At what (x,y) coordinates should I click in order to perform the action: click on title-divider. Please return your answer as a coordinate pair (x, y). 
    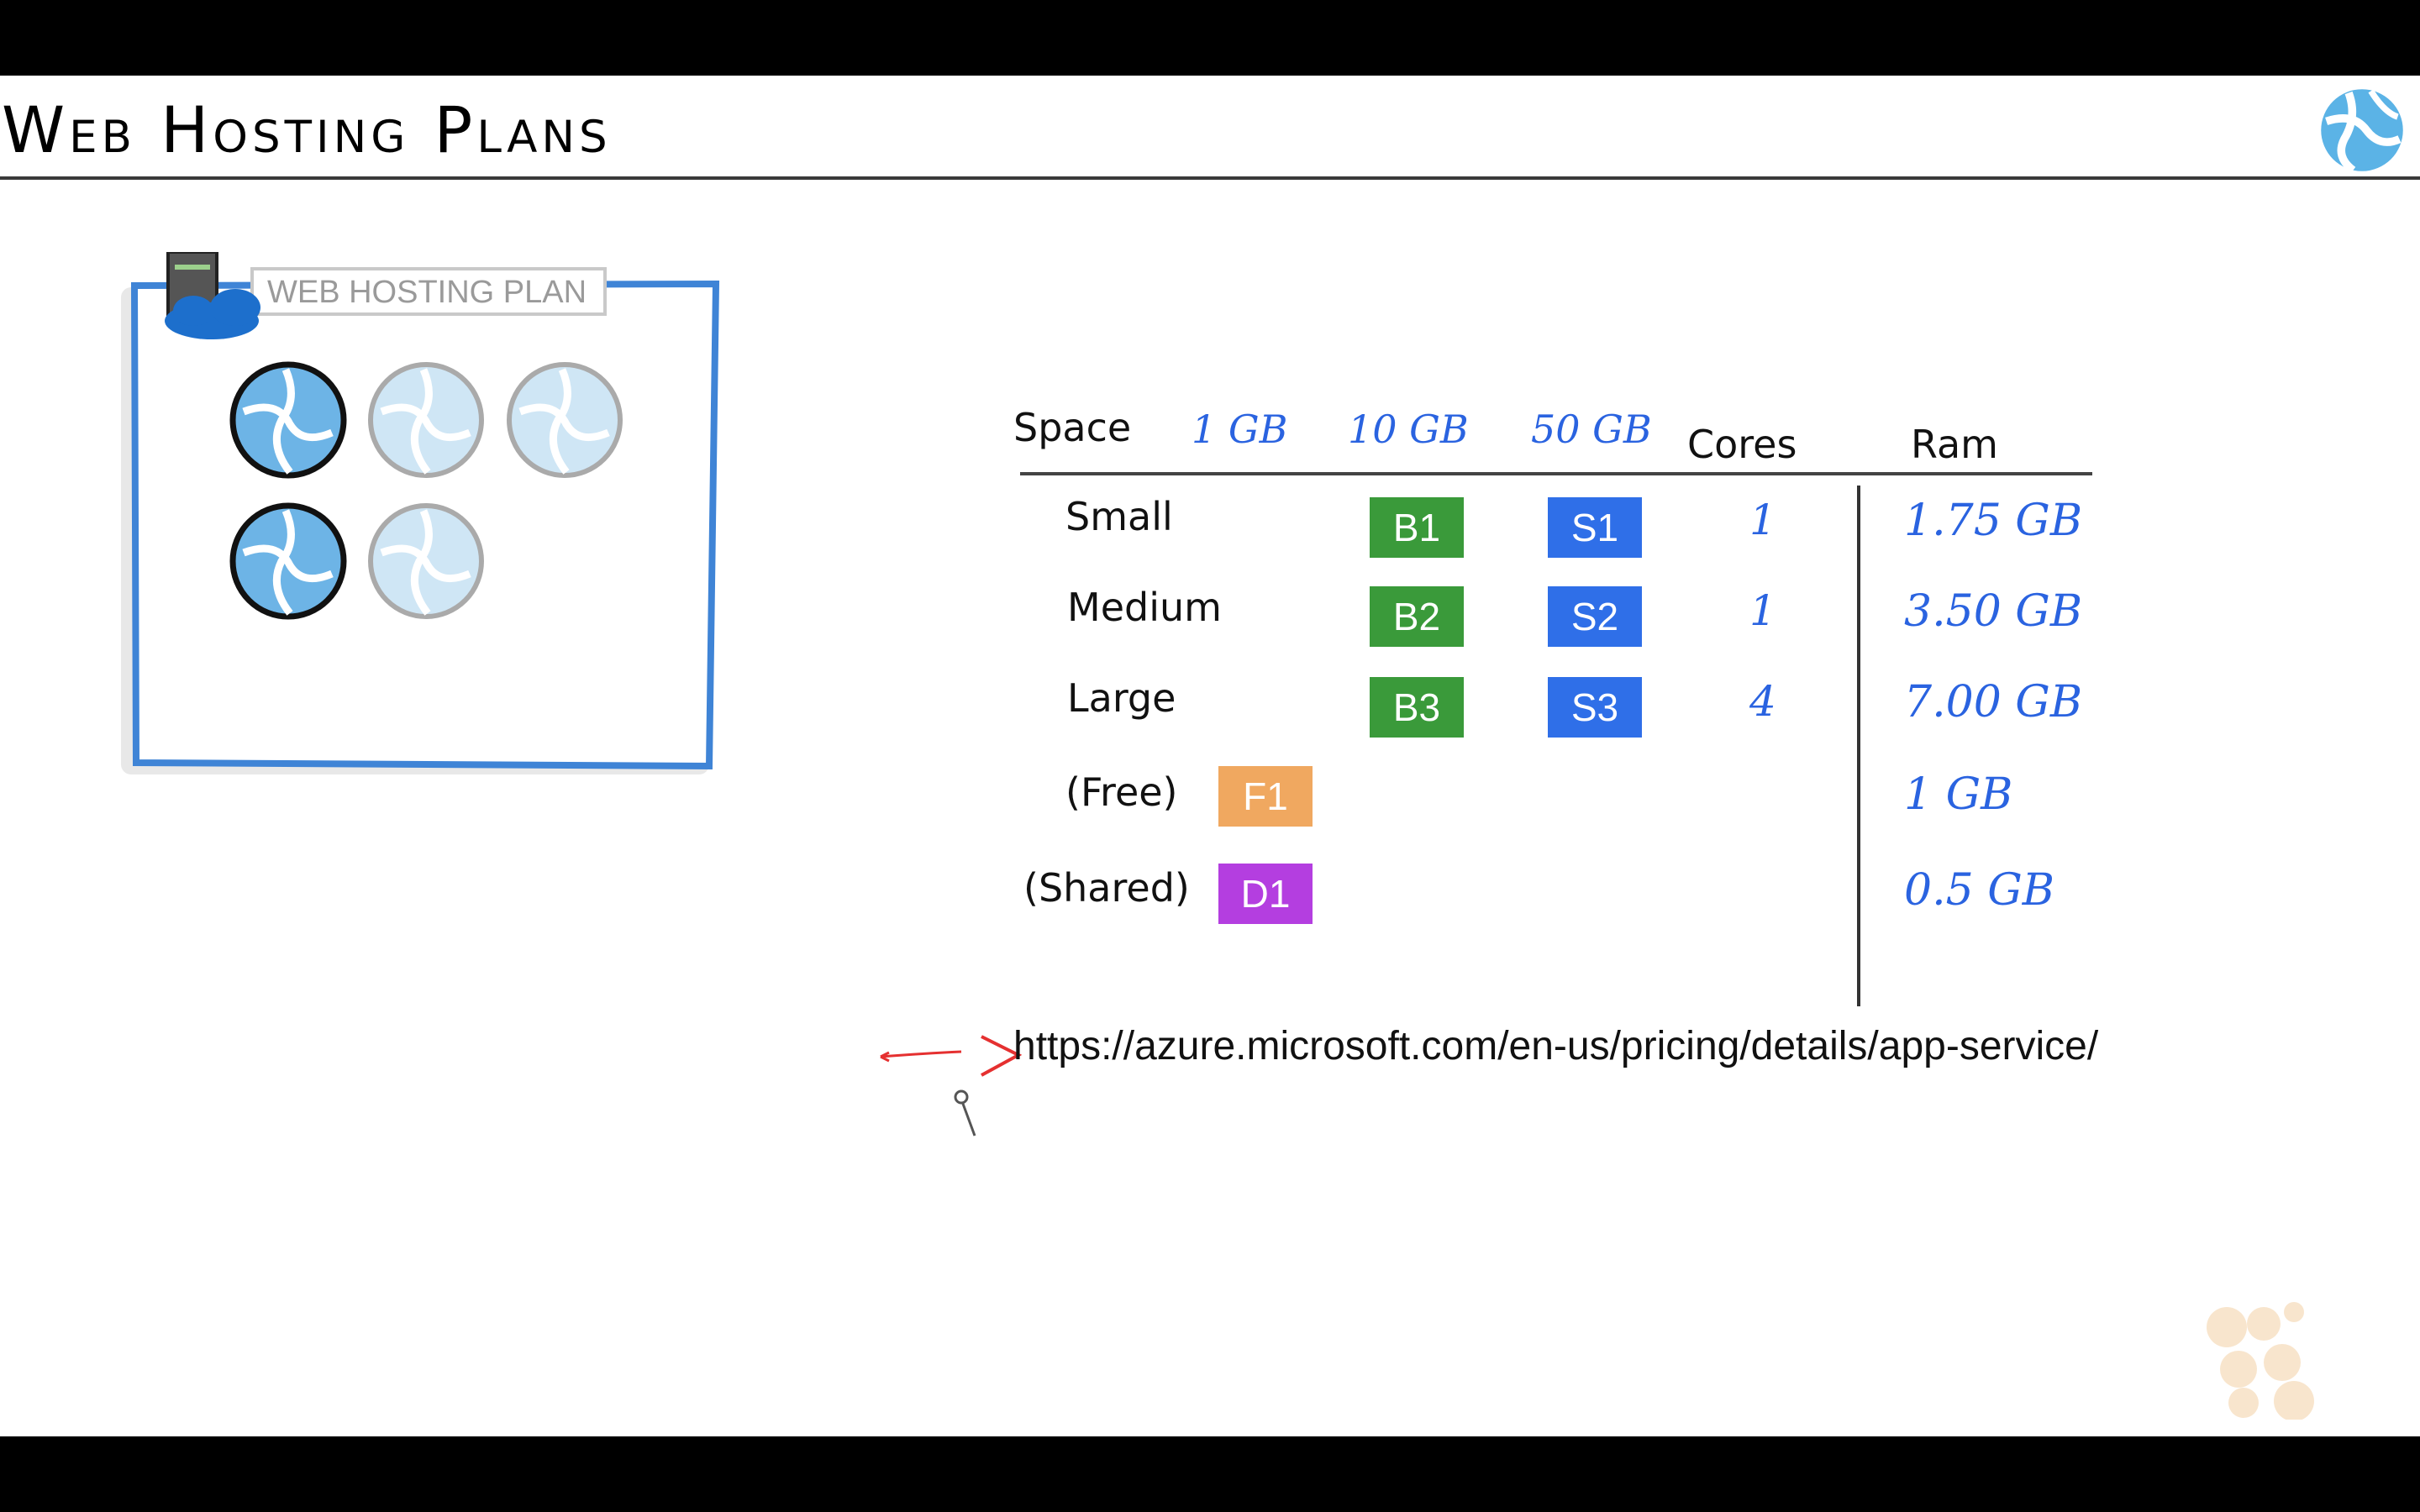
    Looking at the image, I should click on (1210, 178).